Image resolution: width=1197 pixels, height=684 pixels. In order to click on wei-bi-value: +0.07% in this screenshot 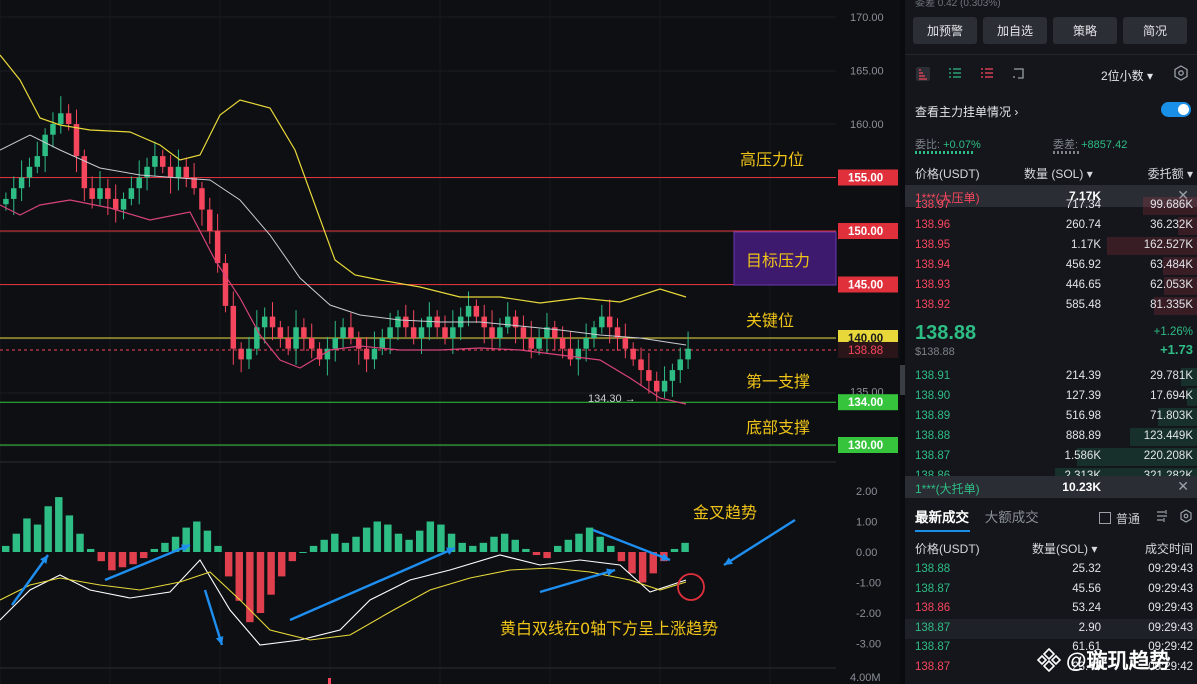, I will do `click(962, 145)`.